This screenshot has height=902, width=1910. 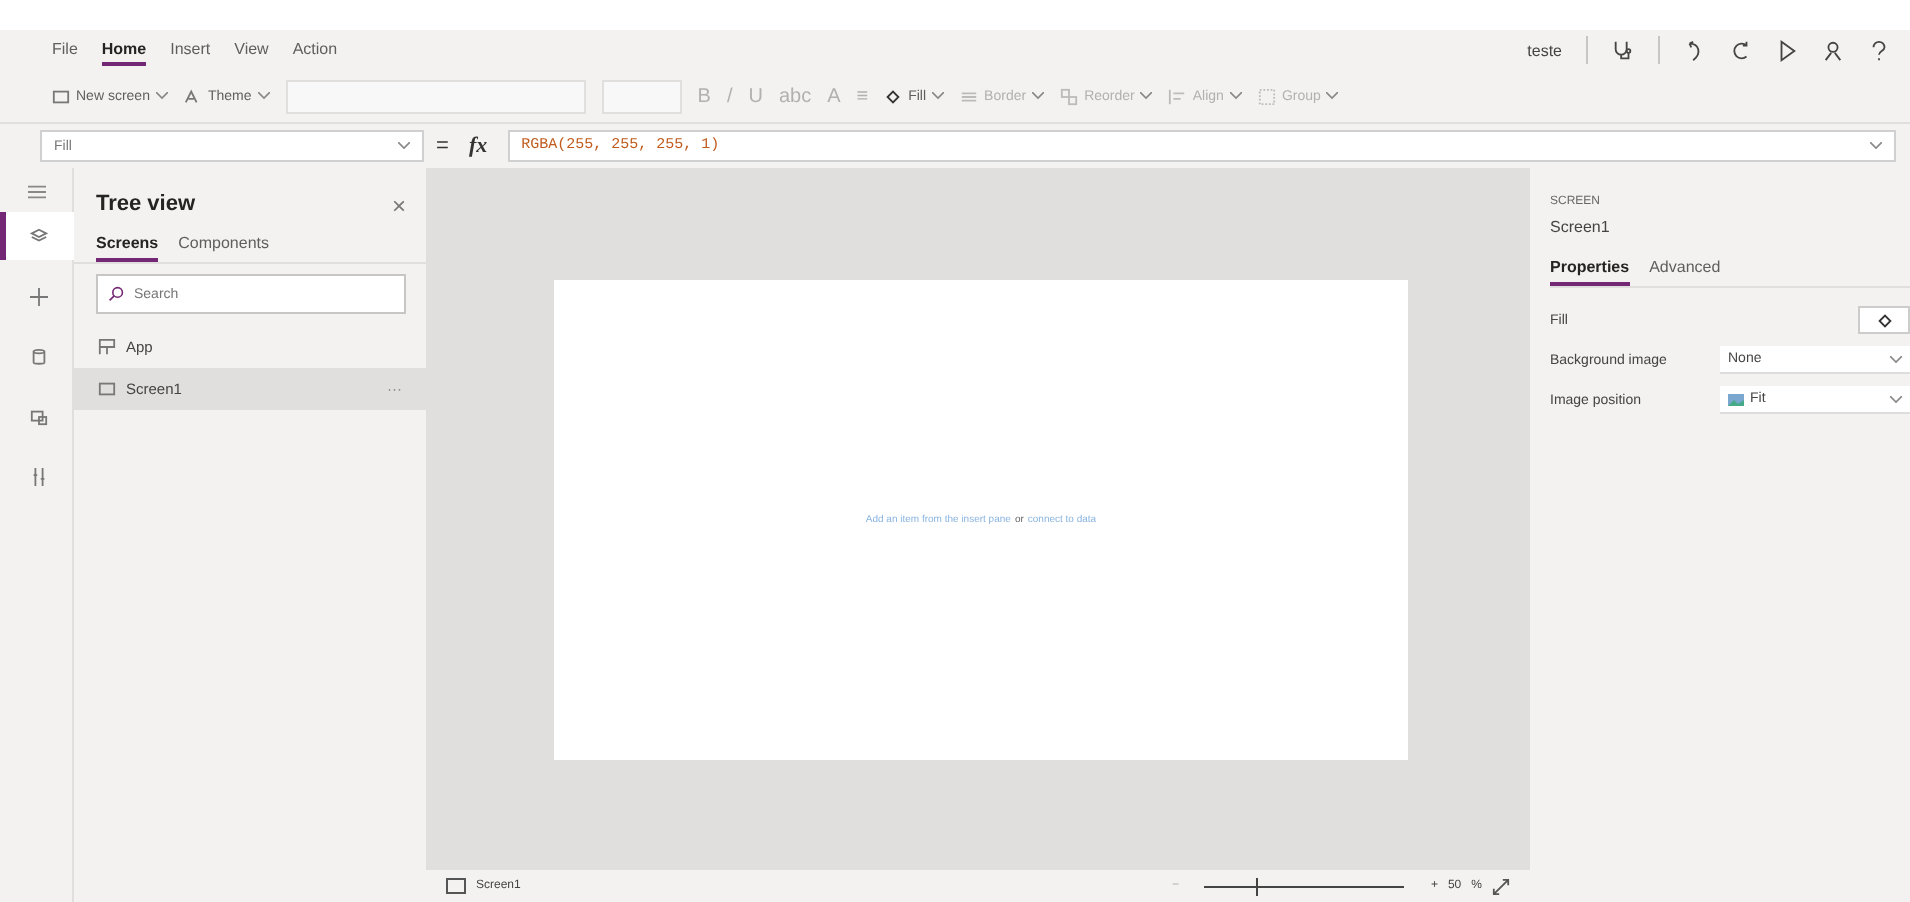 I want to click on menu-tab: Home, so click(x=124, y=50).